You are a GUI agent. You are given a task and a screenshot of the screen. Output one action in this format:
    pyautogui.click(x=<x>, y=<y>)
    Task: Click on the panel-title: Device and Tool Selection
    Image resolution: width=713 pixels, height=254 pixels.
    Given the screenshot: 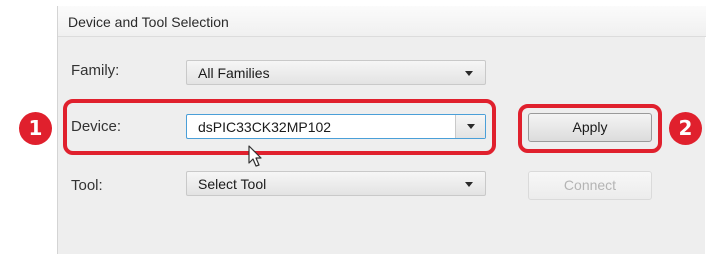 What is the action you would take?
    pyautogui.click(x=148, y=22)
    